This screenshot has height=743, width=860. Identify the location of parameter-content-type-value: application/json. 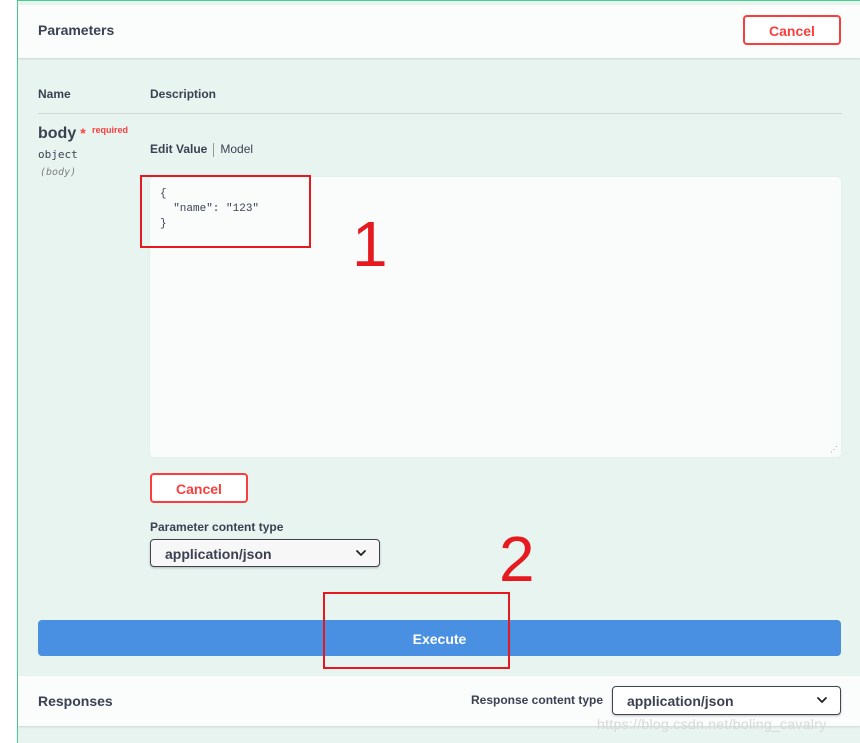
(218, 554).